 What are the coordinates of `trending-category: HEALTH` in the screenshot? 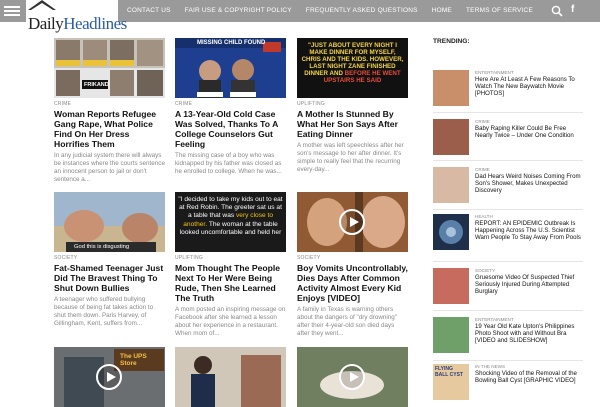 It's located at (484, 216).